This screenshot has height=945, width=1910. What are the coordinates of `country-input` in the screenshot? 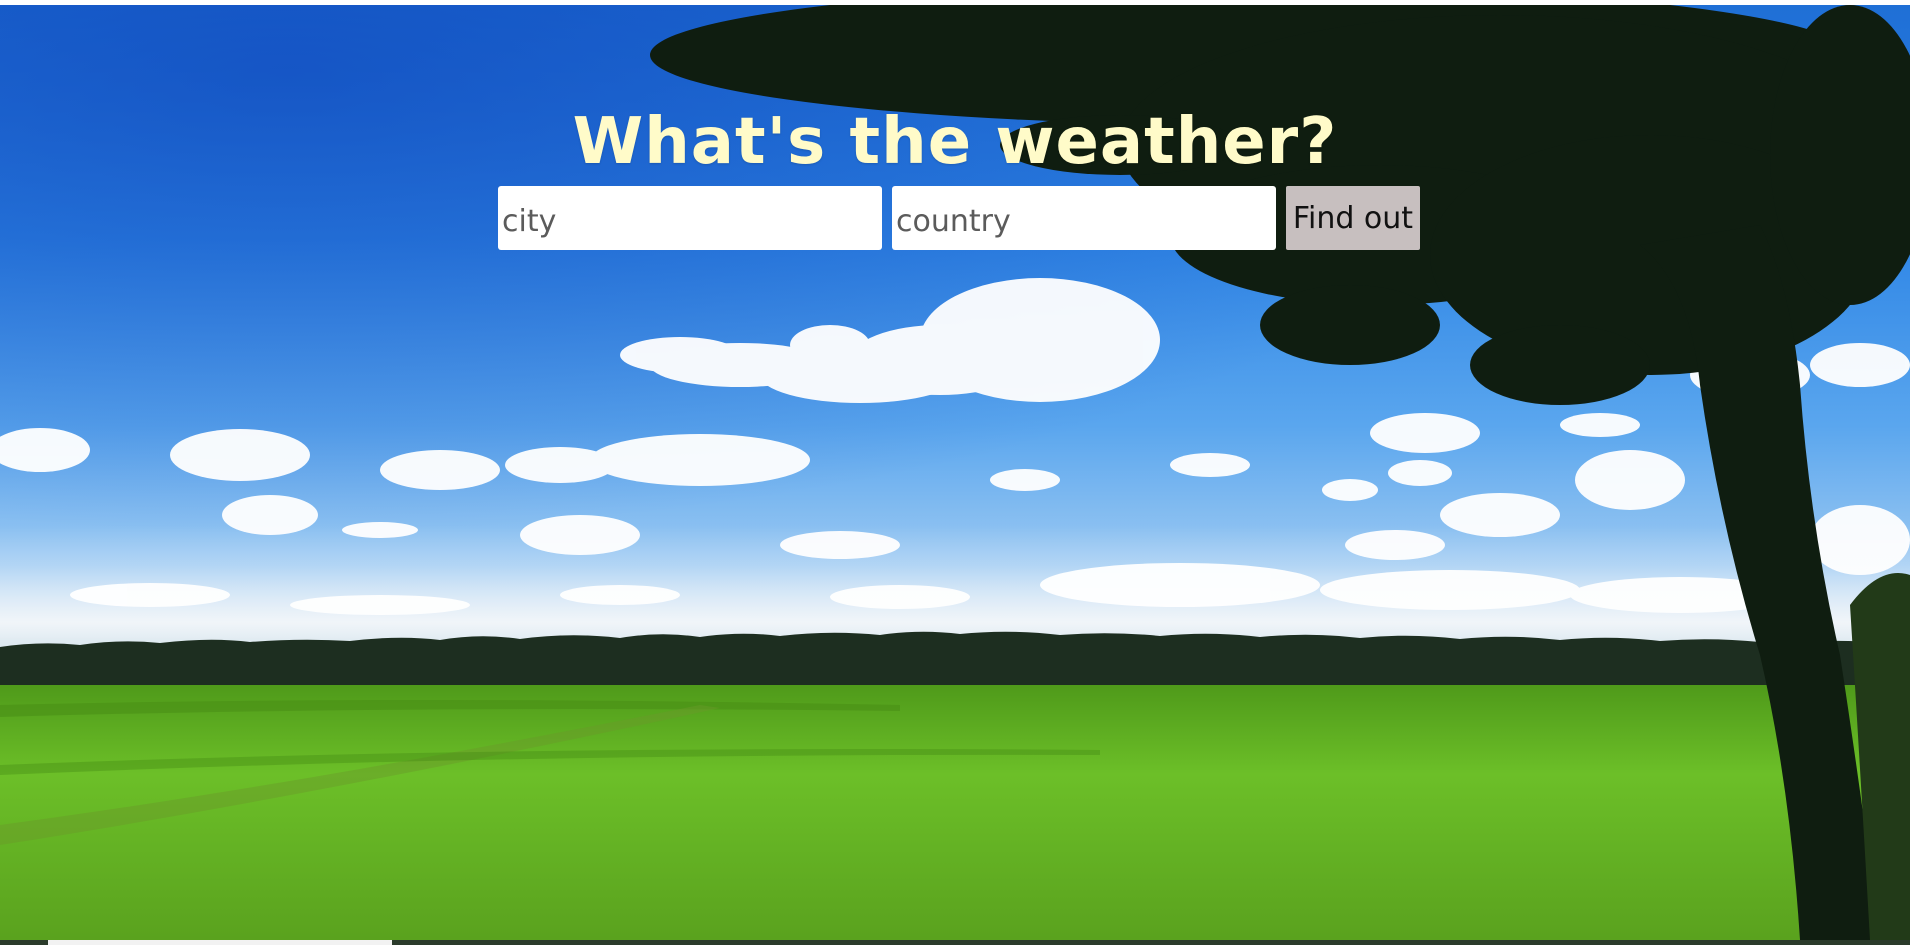 It's located at (1084, 218).